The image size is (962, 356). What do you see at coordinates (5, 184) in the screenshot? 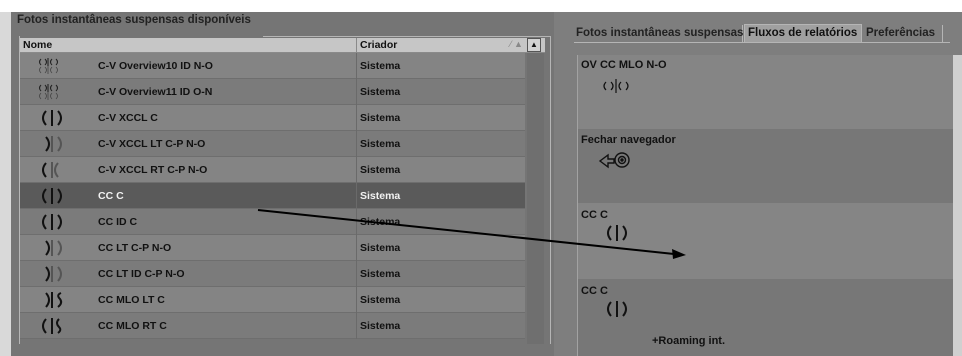
I see `window-left-edge` at bounding box center [5, 184].